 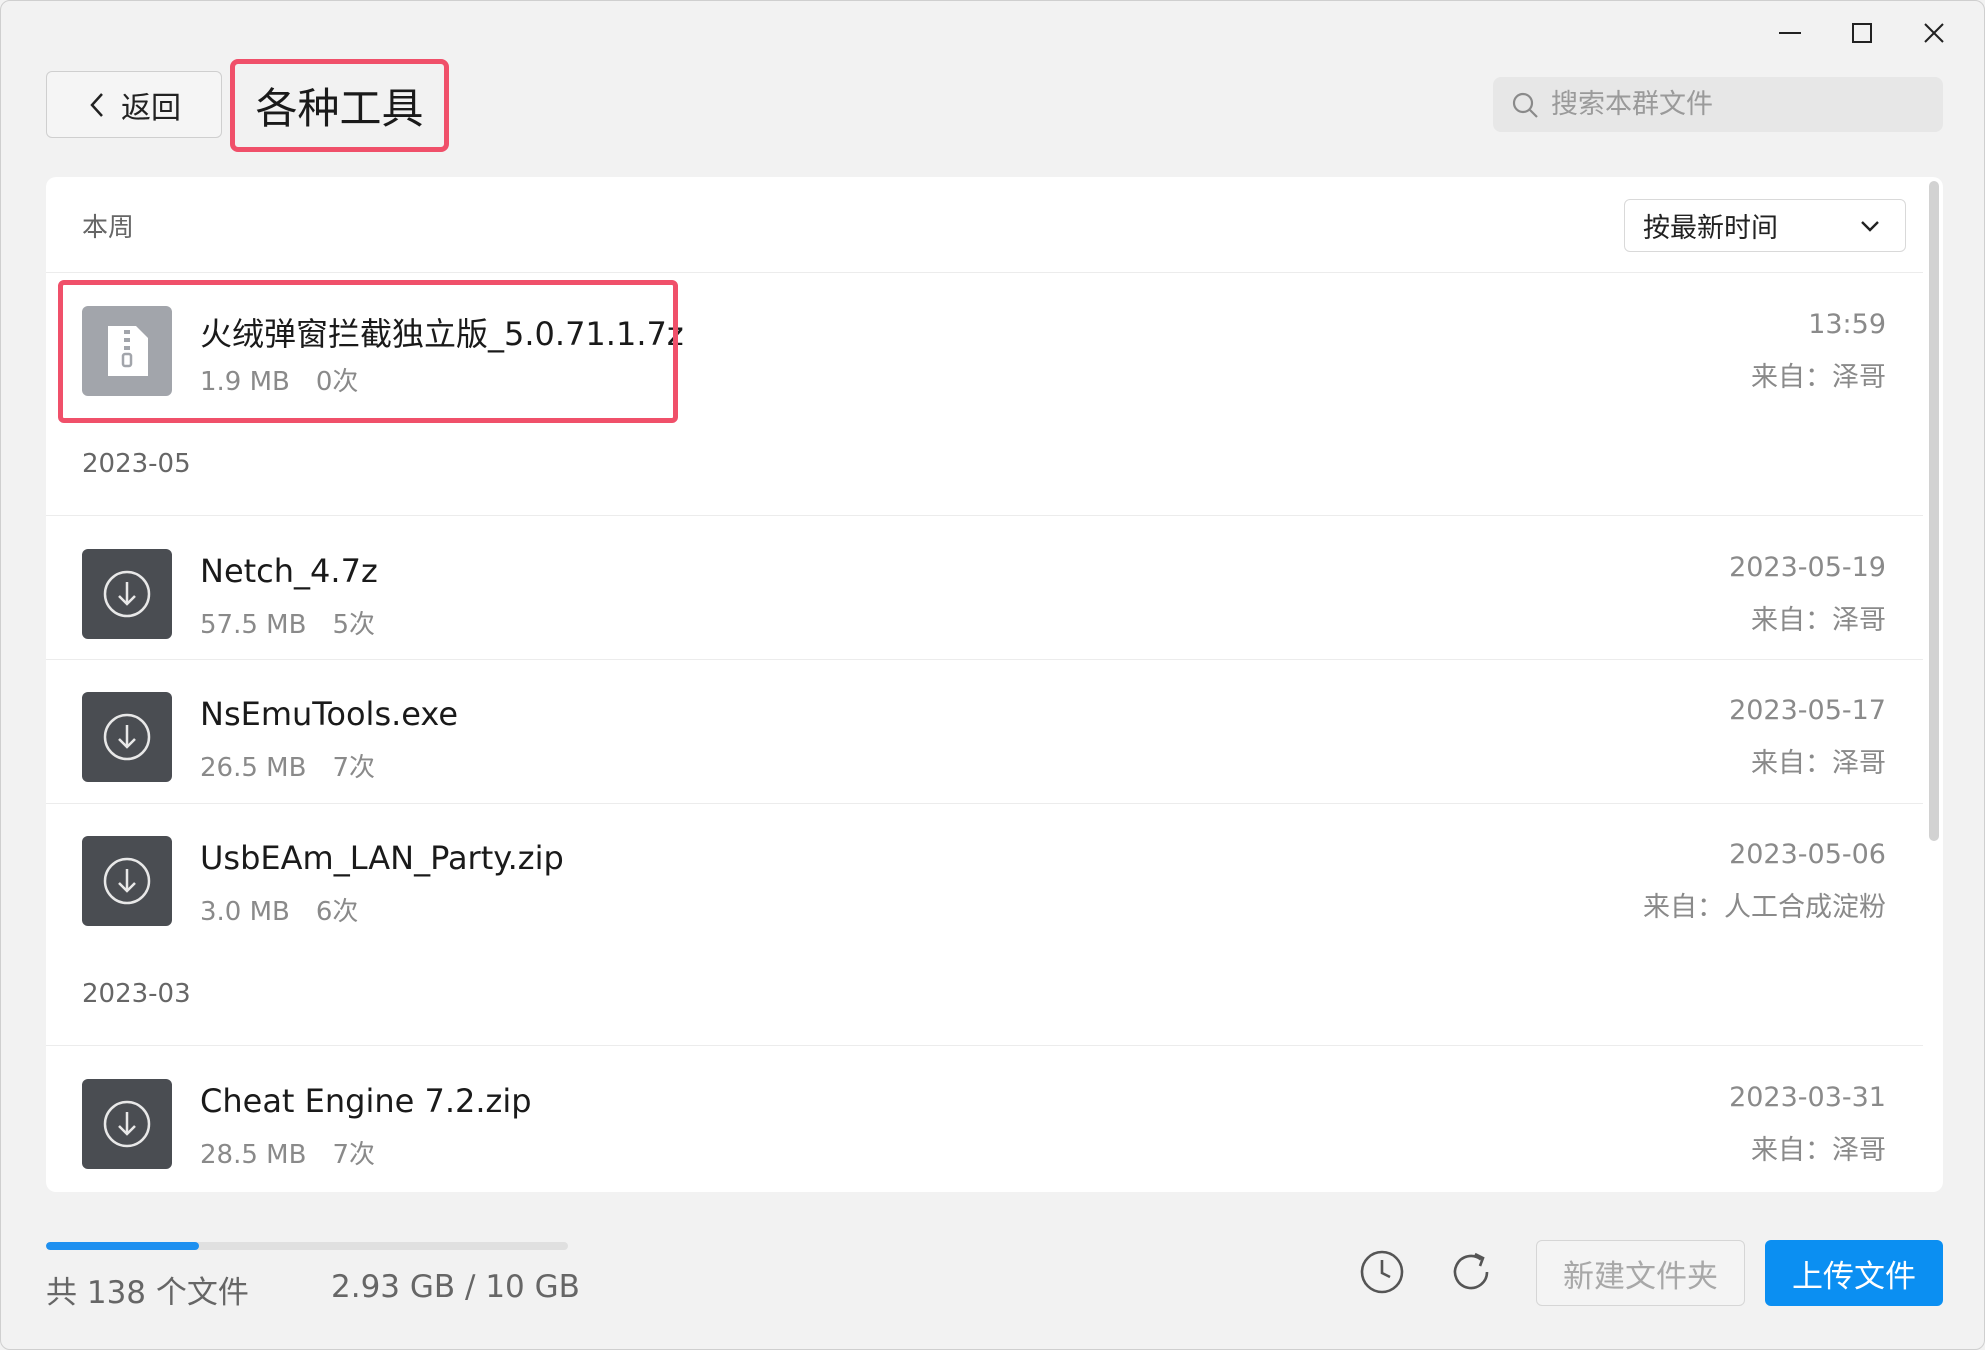 I want to click on file-date: 2023-03-31, so click(x=1807, y=1097).